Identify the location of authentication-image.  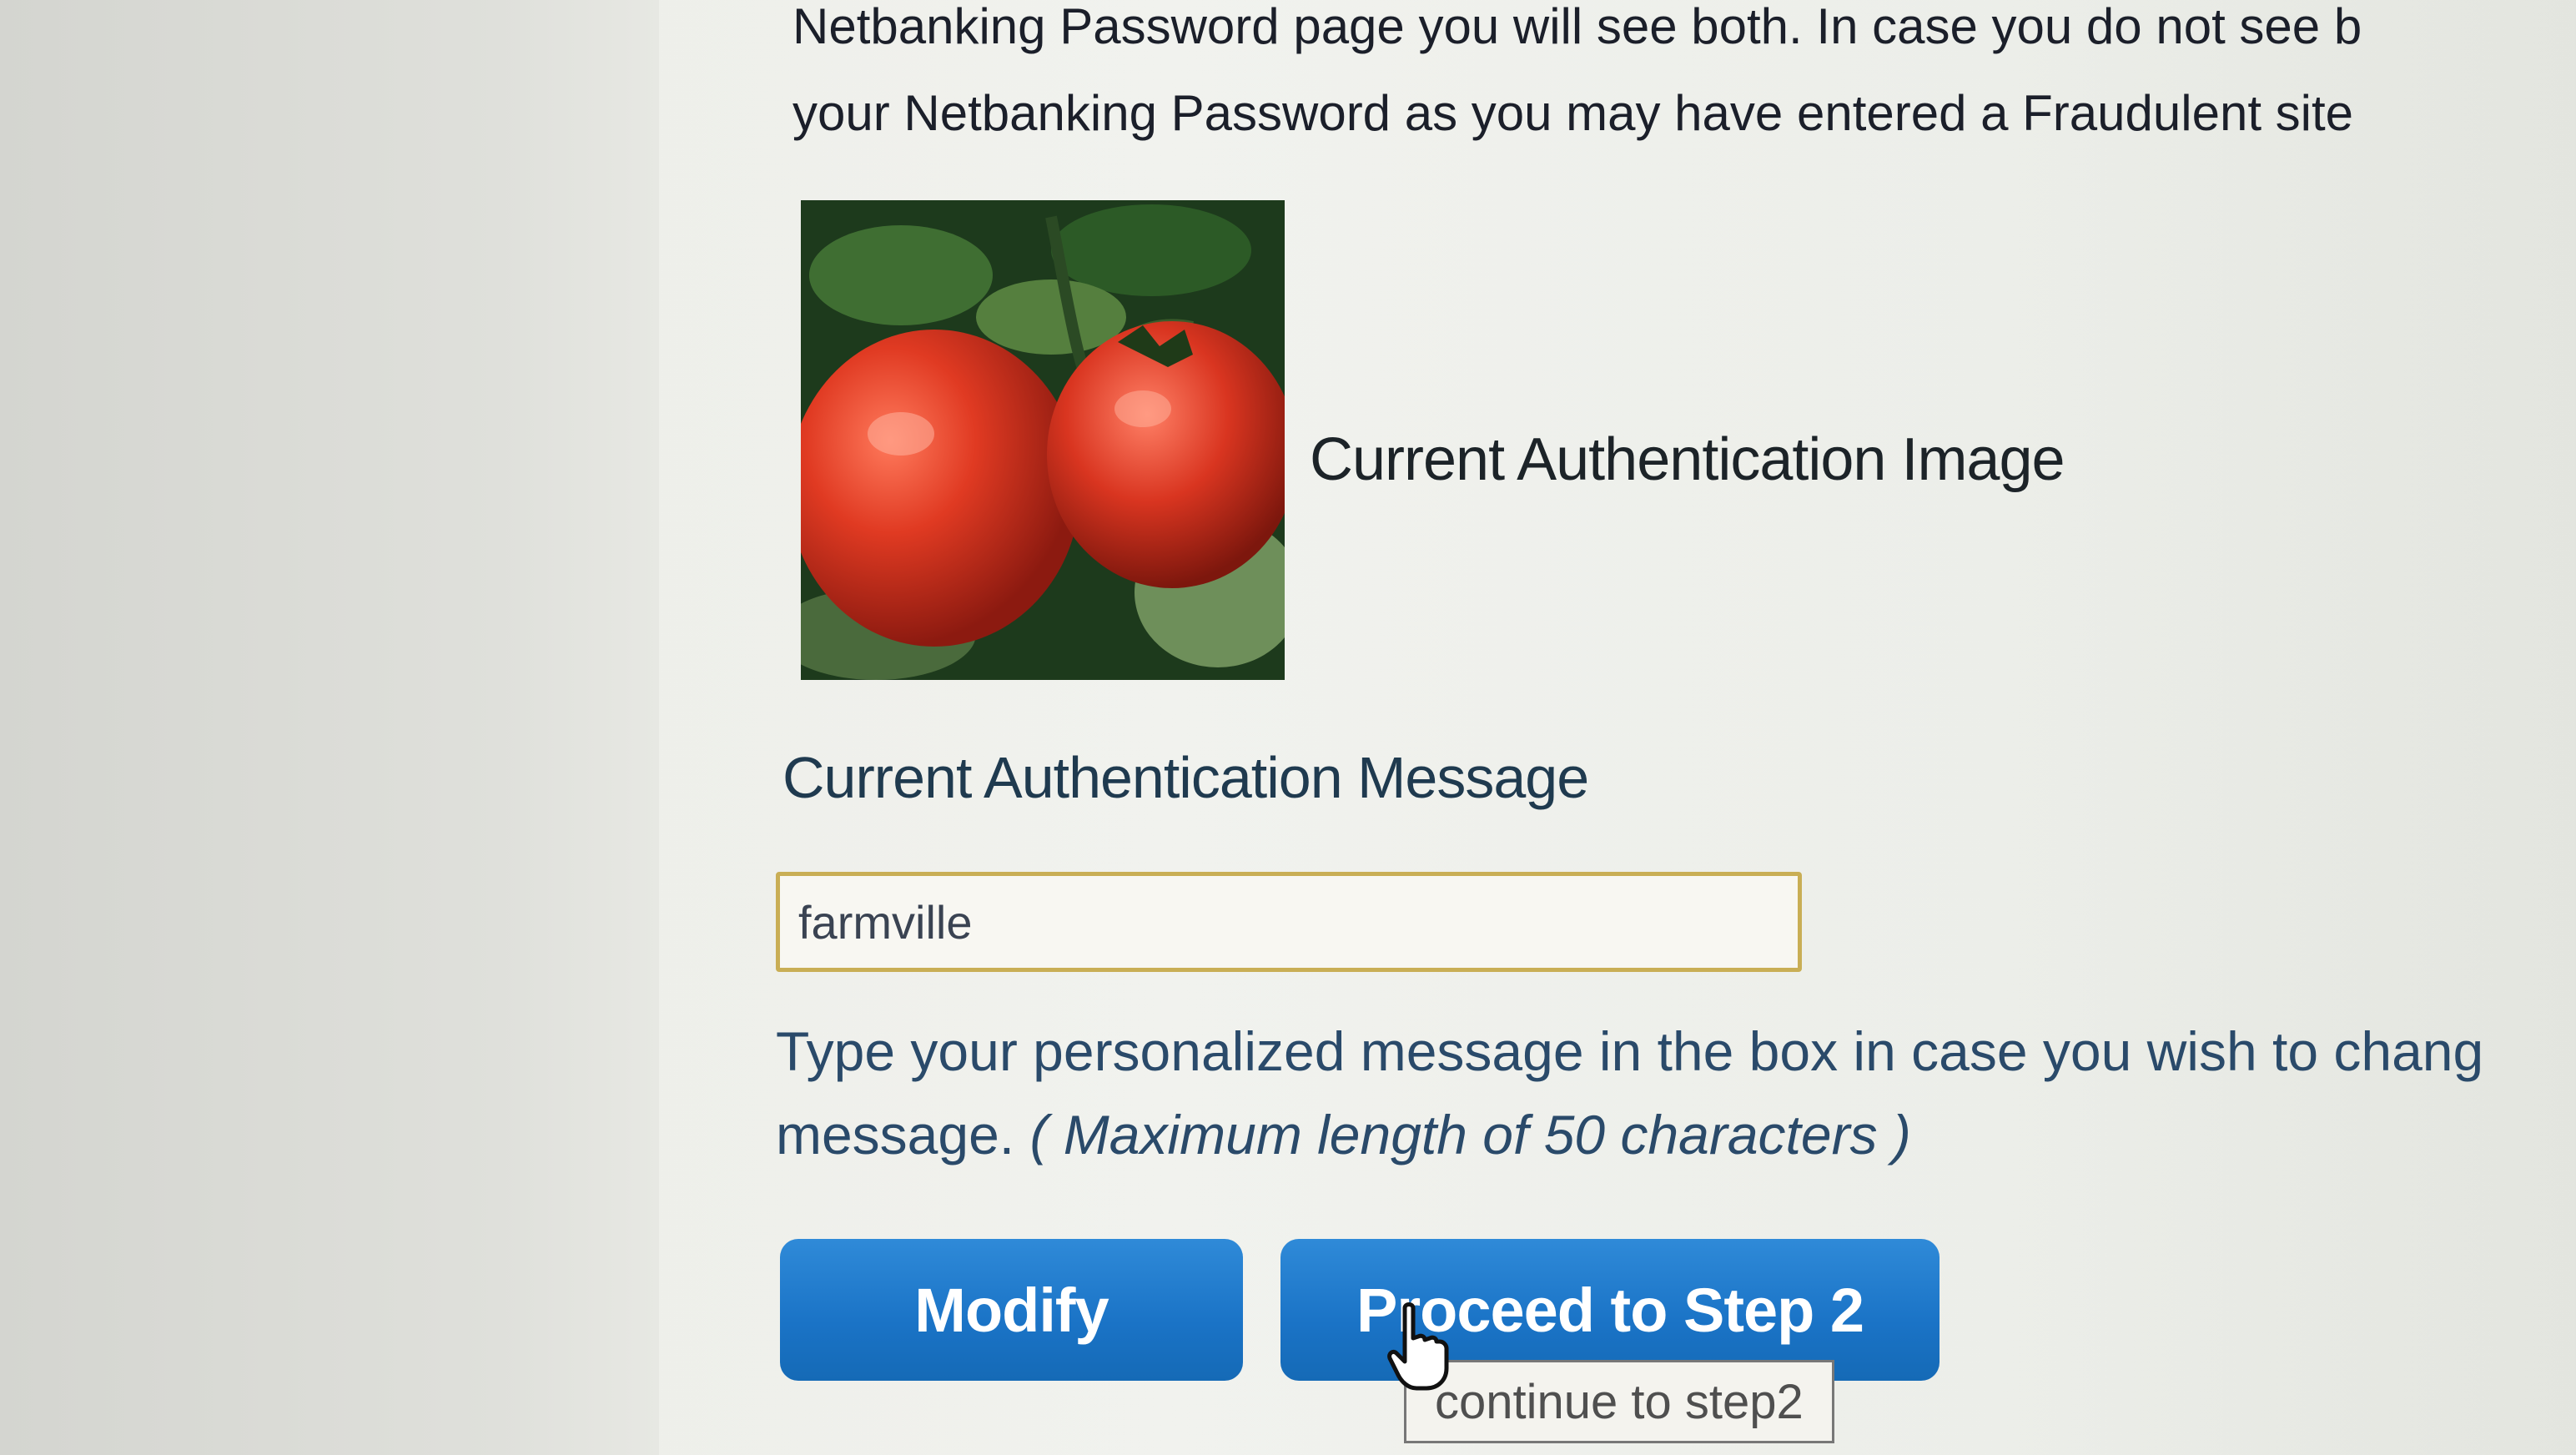
(1043, 440).